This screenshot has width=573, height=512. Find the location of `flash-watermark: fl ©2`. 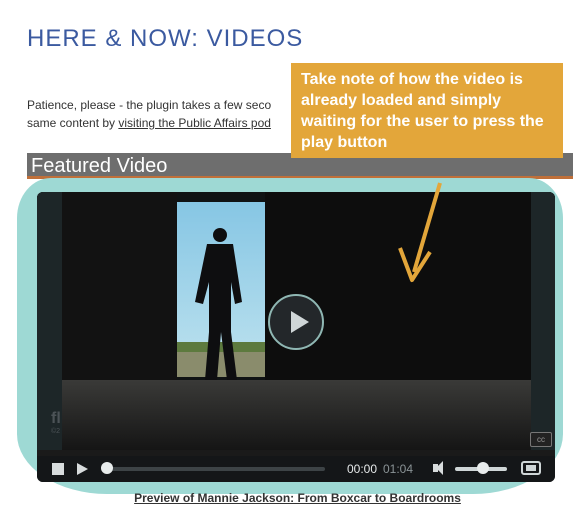

flash-watermark: fl ©2 is located at coordinates (56, 422).